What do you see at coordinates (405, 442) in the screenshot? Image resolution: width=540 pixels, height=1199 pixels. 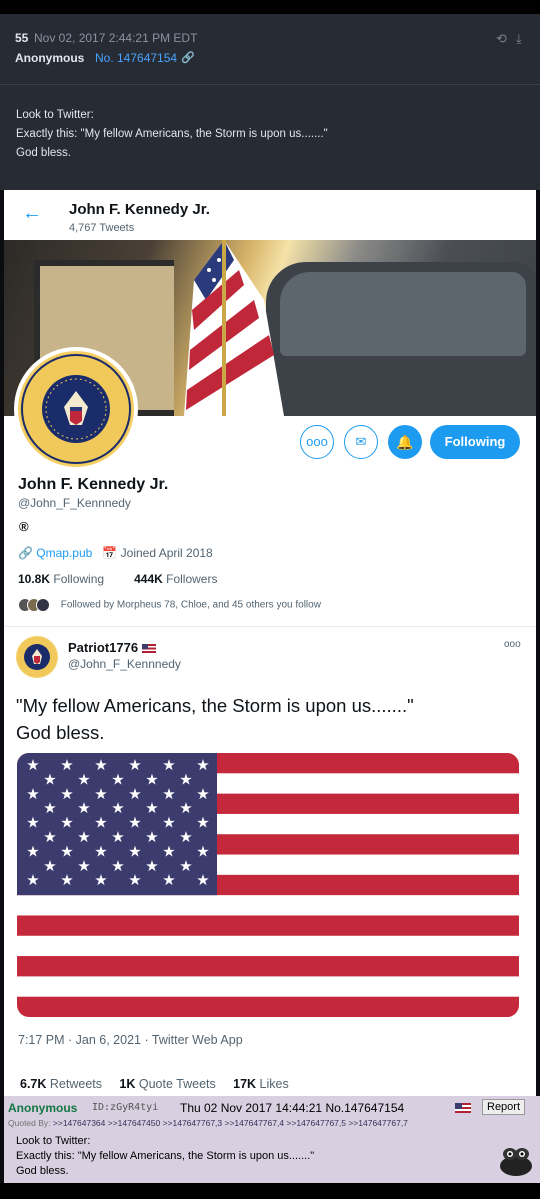 I see `notification-bell-button: 🔔` at bounding box center [405, 442].